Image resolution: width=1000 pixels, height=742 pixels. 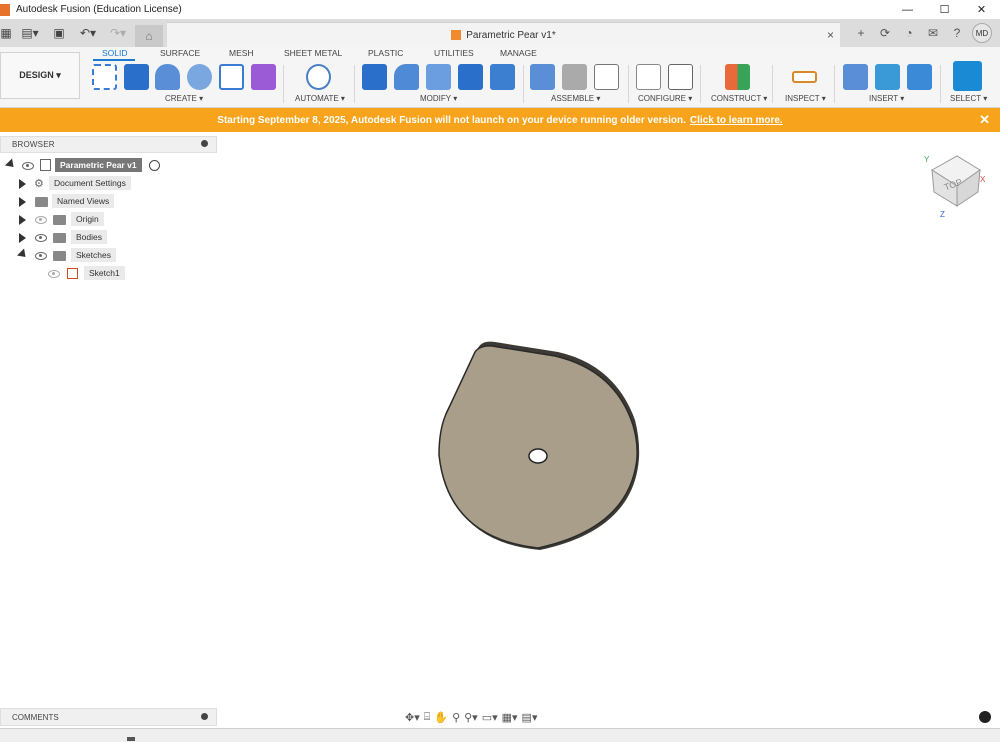 What do you see at coordinates (648, 77) in the screenshot?
I see `configure-icon` at bounding box center [648, 77].